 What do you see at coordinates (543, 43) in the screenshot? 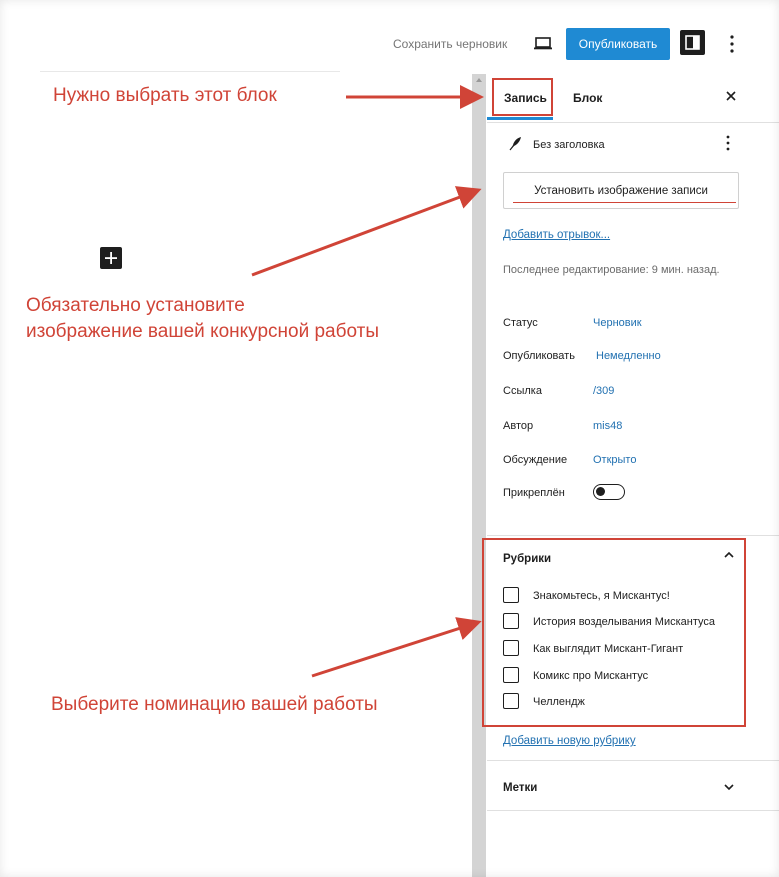
I see `laptop-icon` at bounding box center [543, 43].